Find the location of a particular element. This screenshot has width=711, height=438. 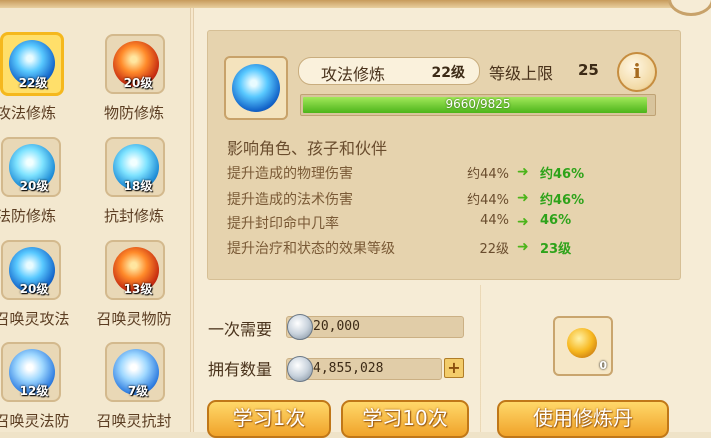

skill-item-summon-anti-seal: 7级 召唤灵抗封 is located at coordinates (138, 390).